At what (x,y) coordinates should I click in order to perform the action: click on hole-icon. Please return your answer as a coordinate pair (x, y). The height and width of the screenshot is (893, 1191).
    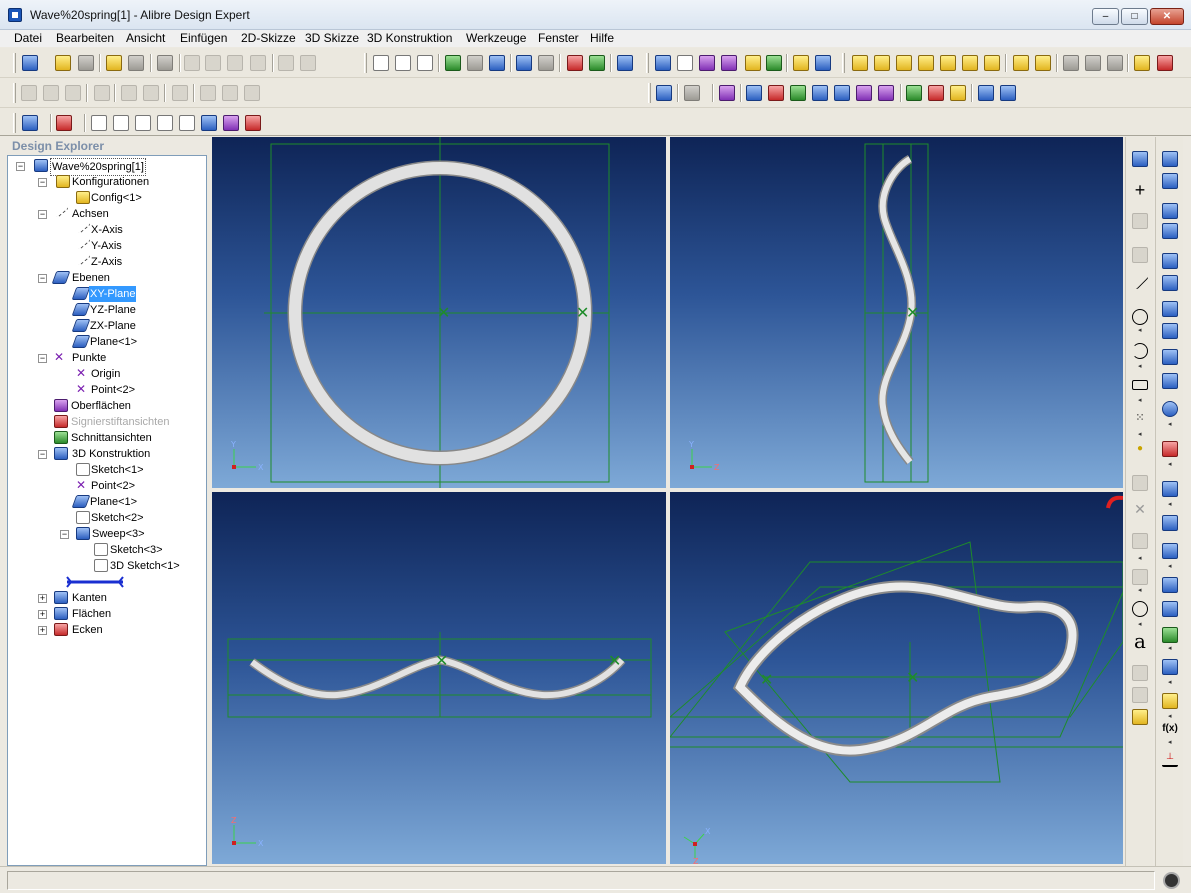
    Looking at the image, I should click on (1170, 551).